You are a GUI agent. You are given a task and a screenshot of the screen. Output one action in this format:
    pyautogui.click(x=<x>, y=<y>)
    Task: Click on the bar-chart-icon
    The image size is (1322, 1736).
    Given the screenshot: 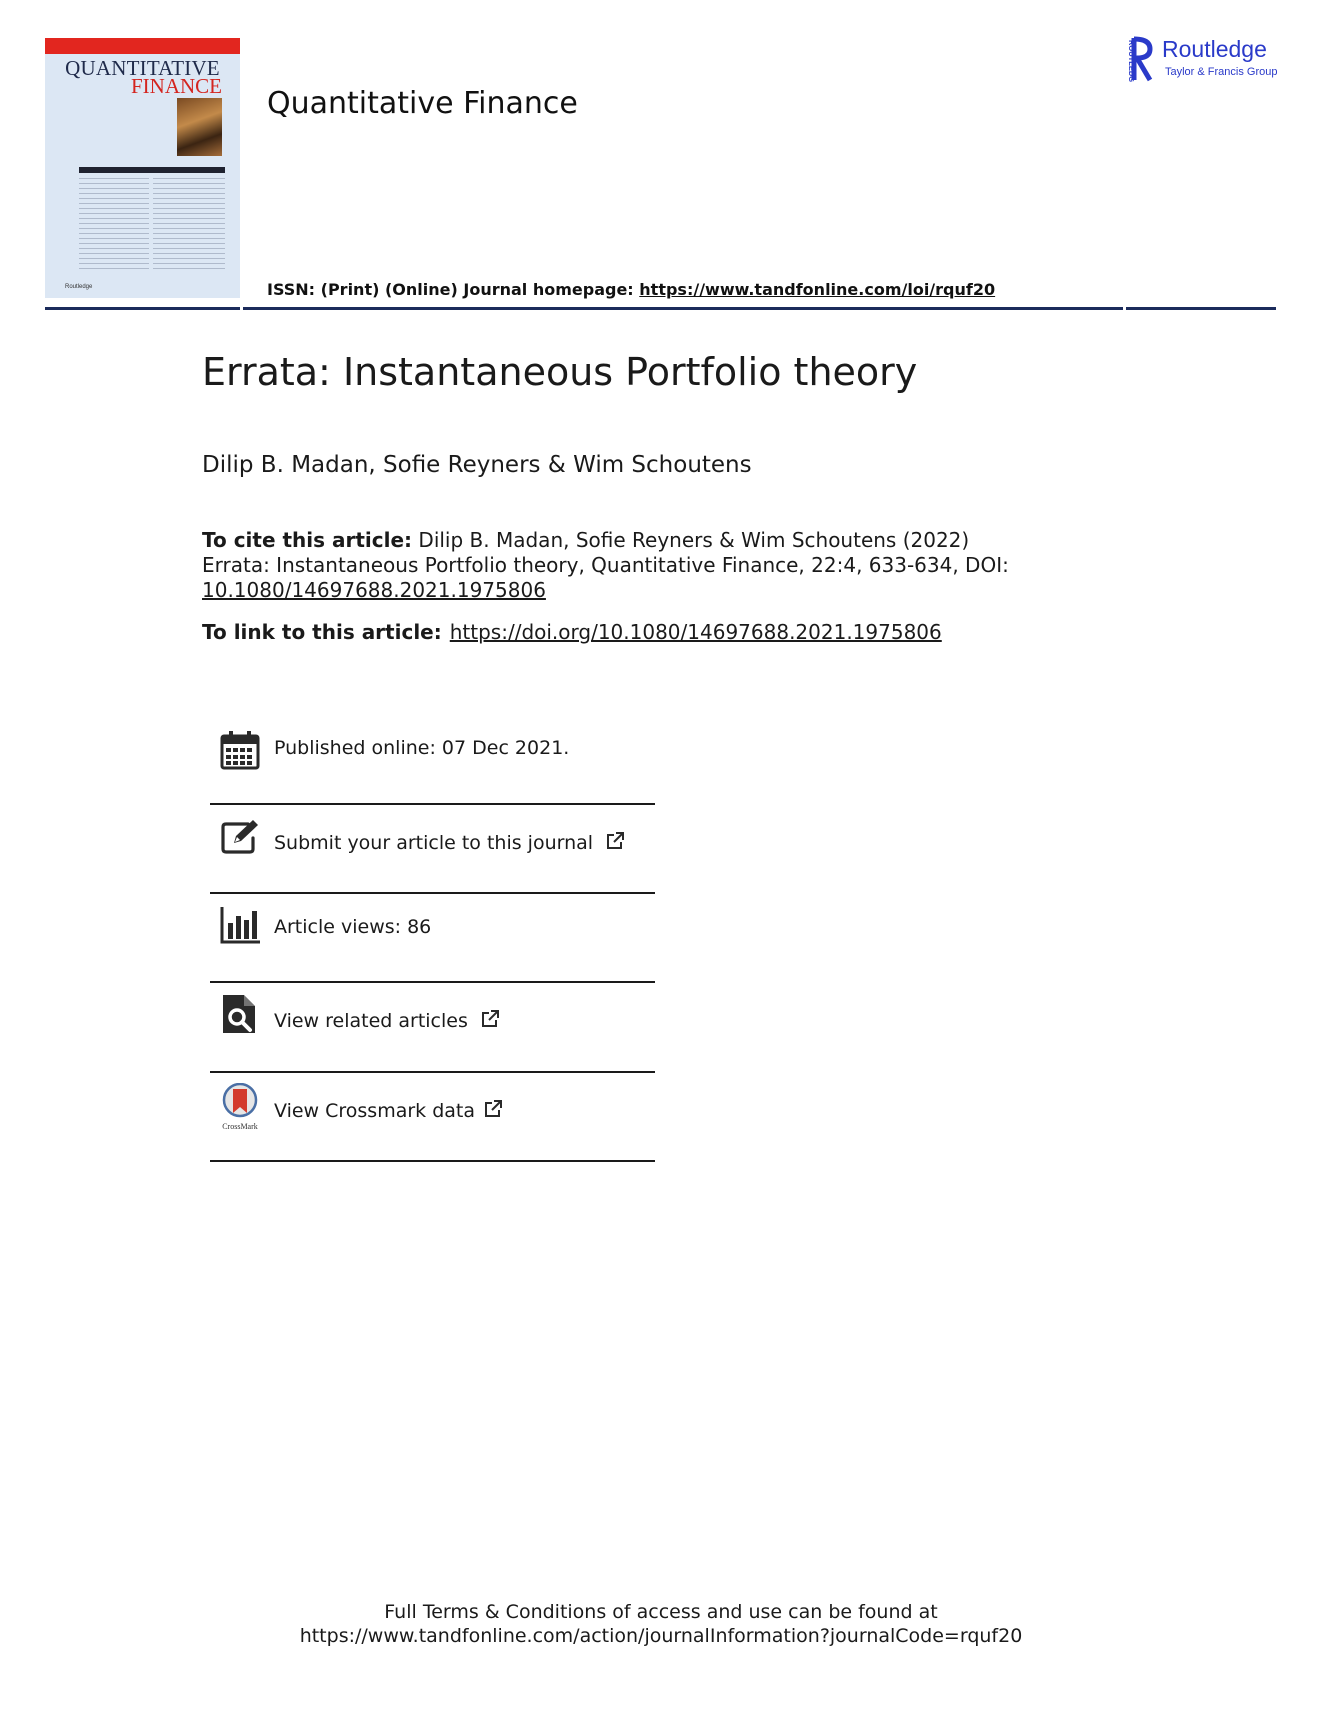 What is the action you would take?
    pyautogui.click(x=240, y=925)
    